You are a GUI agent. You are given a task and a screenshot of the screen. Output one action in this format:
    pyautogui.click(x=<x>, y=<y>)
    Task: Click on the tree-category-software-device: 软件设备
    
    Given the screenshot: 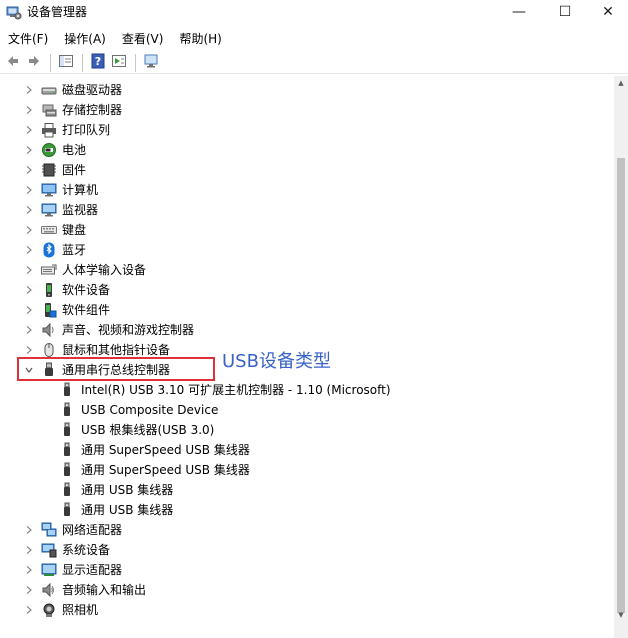 What is the action you would take?
    pyautogui.click(x=307, y=290)
    